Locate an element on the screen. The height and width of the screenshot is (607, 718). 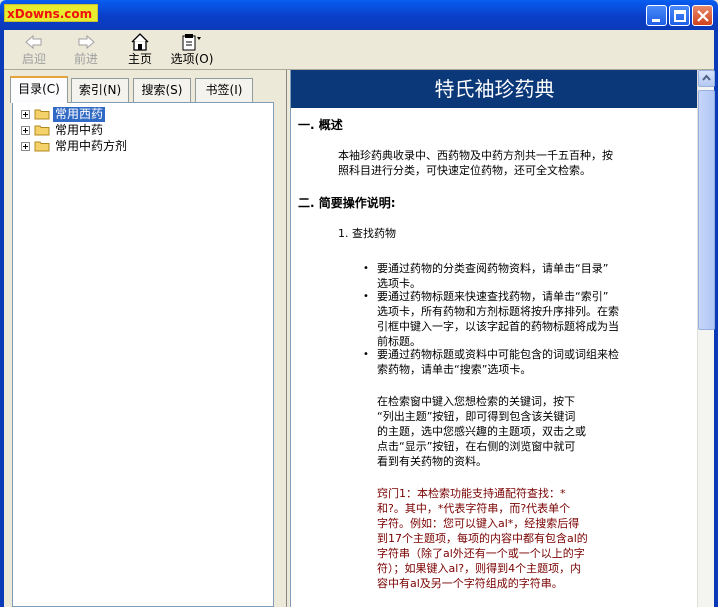
bullet-continuation: 引框中键入一字，以该字起首的药物标题将成为当 is located at coordinates (498, 326).